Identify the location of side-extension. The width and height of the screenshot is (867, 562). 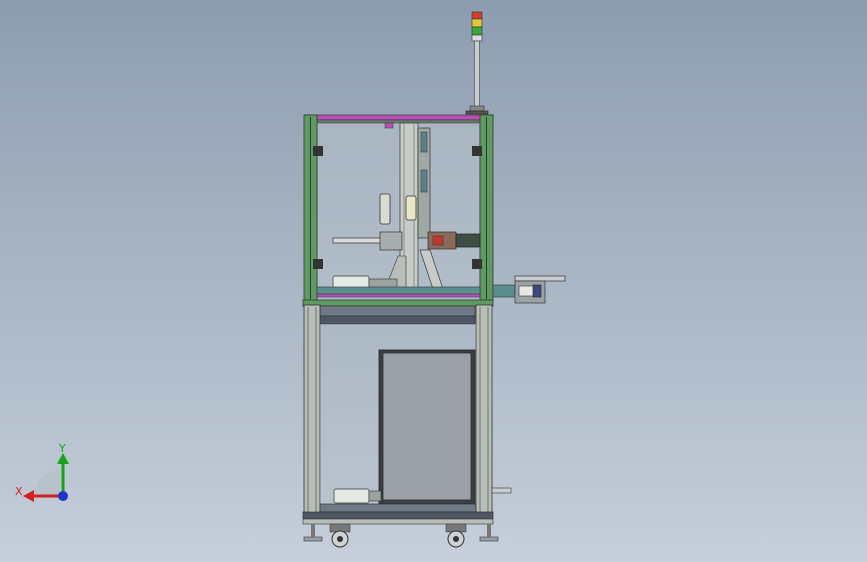
(529, 289).